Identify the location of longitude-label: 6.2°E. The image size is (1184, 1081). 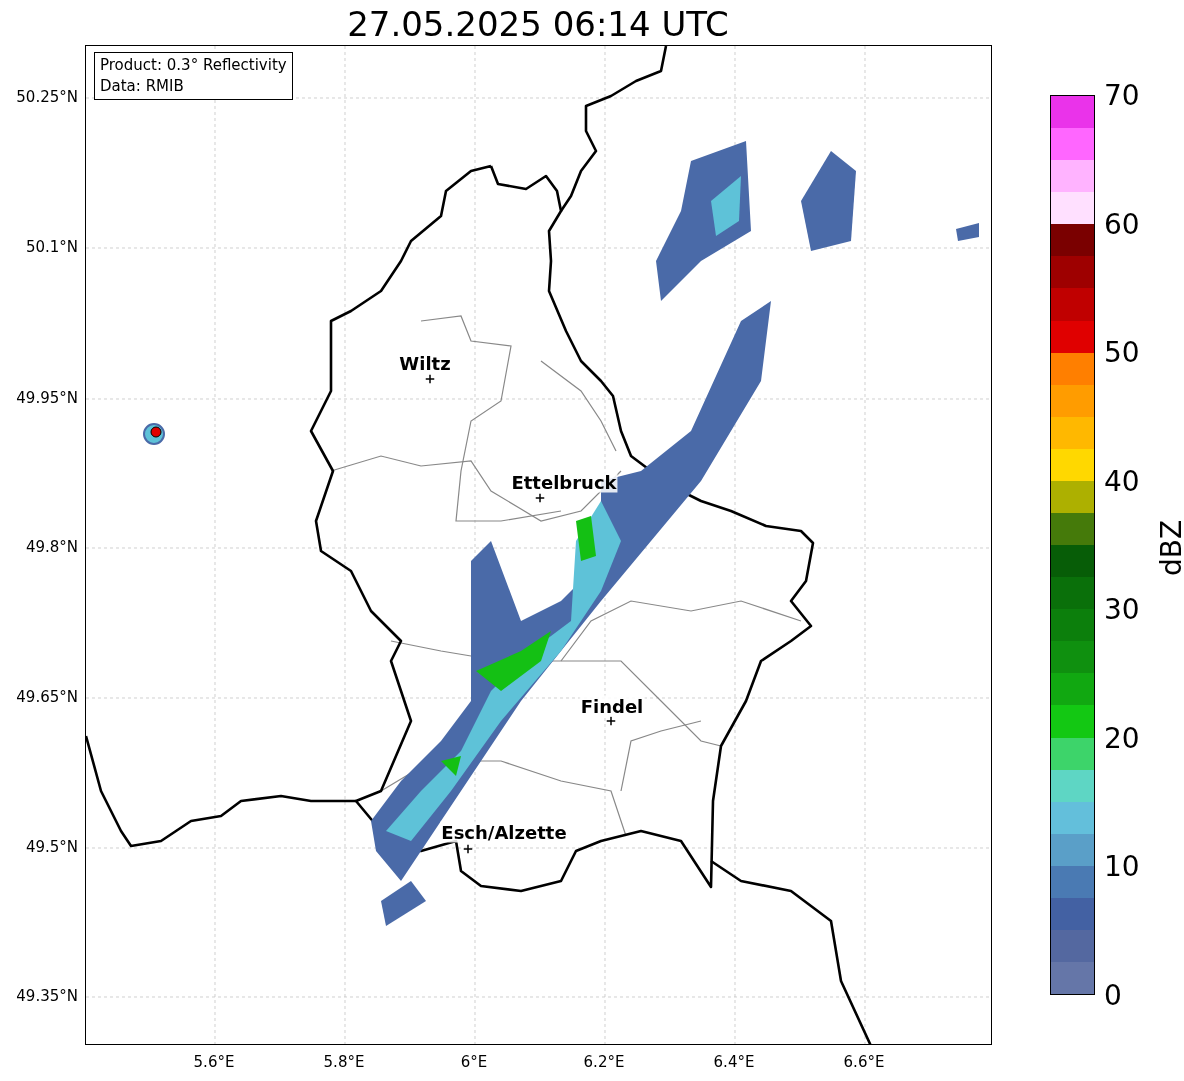
(604, 1062).